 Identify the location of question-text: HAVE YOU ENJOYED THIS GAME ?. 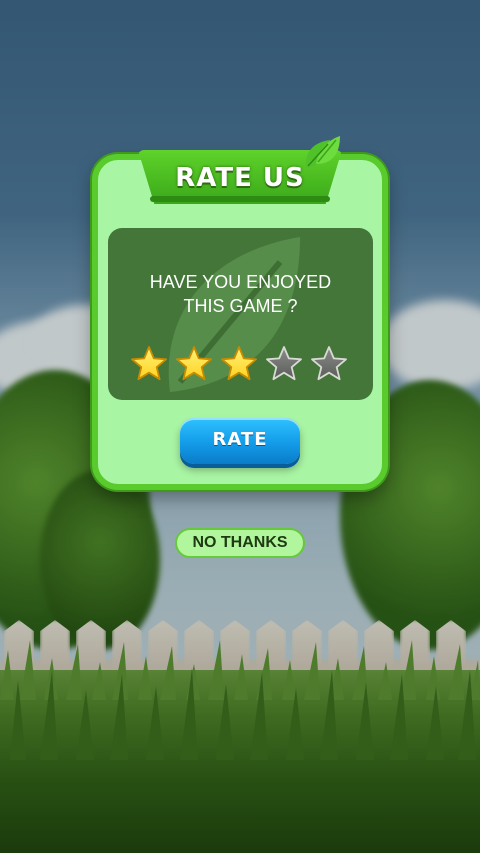
(240, 294).